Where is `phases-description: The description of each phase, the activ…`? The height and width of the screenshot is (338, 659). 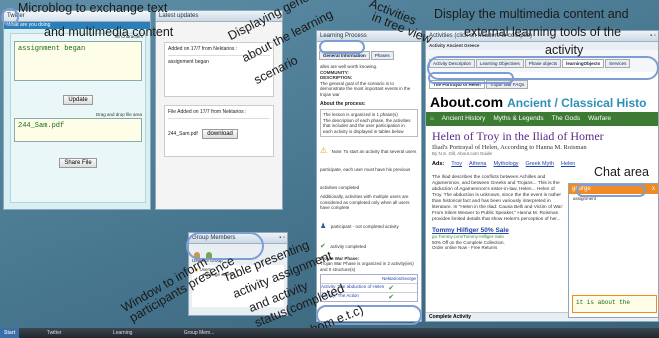
phases-description: The description of each phase, the activ… is located at coordinates (367, 125).